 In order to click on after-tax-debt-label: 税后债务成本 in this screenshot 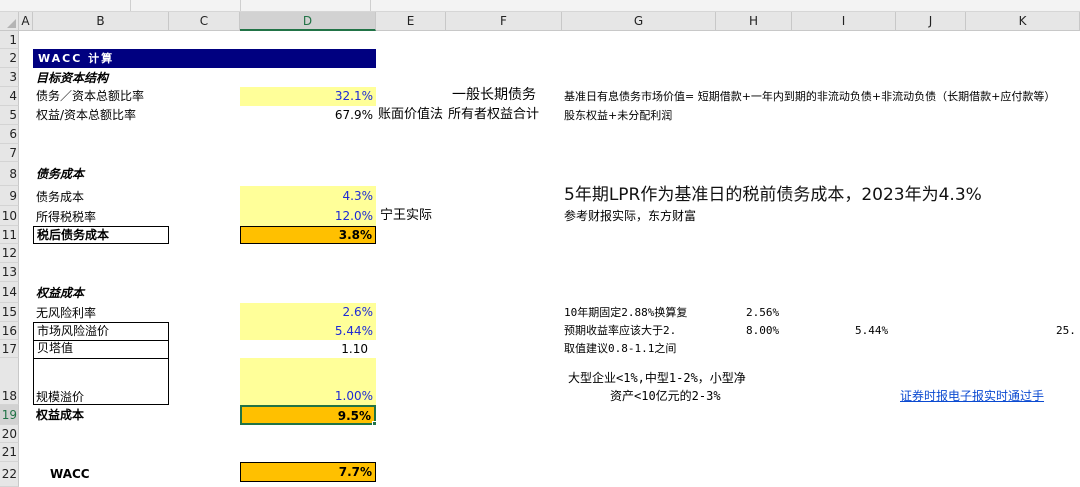, I will do `click(101, 235)`.